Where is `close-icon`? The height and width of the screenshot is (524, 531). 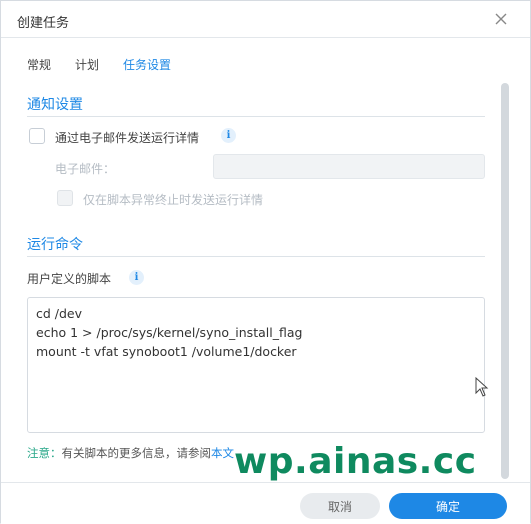
close-icon is located at coordinates (501, 19).